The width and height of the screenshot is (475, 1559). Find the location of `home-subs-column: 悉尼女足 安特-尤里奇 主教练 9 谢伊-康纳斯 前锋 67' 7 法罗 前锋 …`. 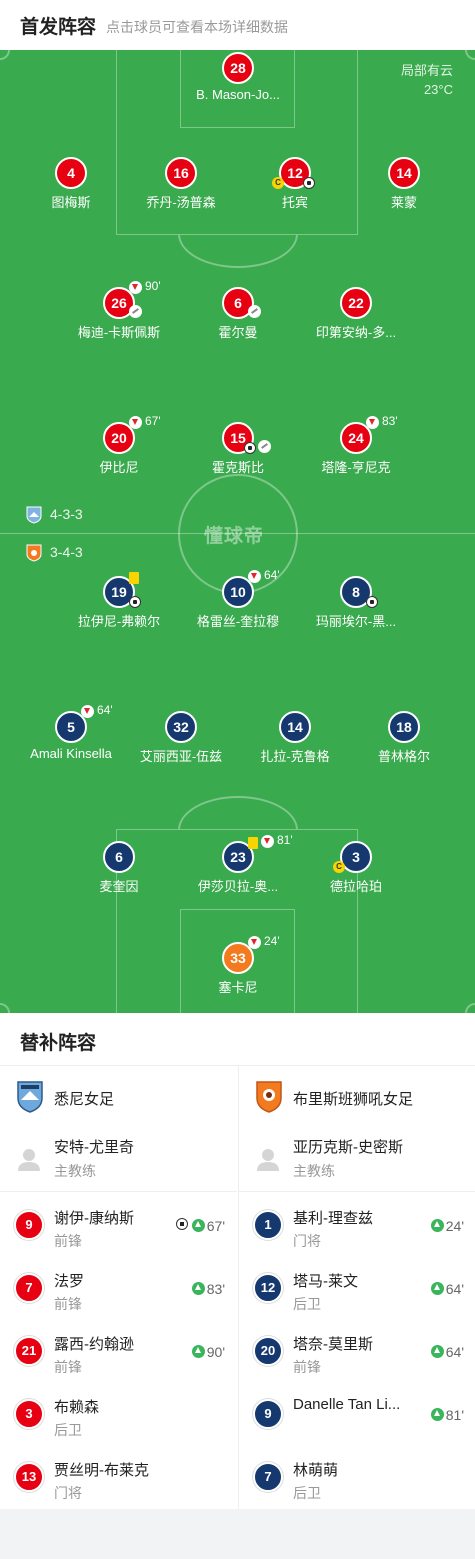

home-subs-column: 悉尼女足 安特-尤里奇 主教练 9 谢伊-康纳斯 前锋 67' 7 法罗 前锋 … is located at coordinates (118, 1287).